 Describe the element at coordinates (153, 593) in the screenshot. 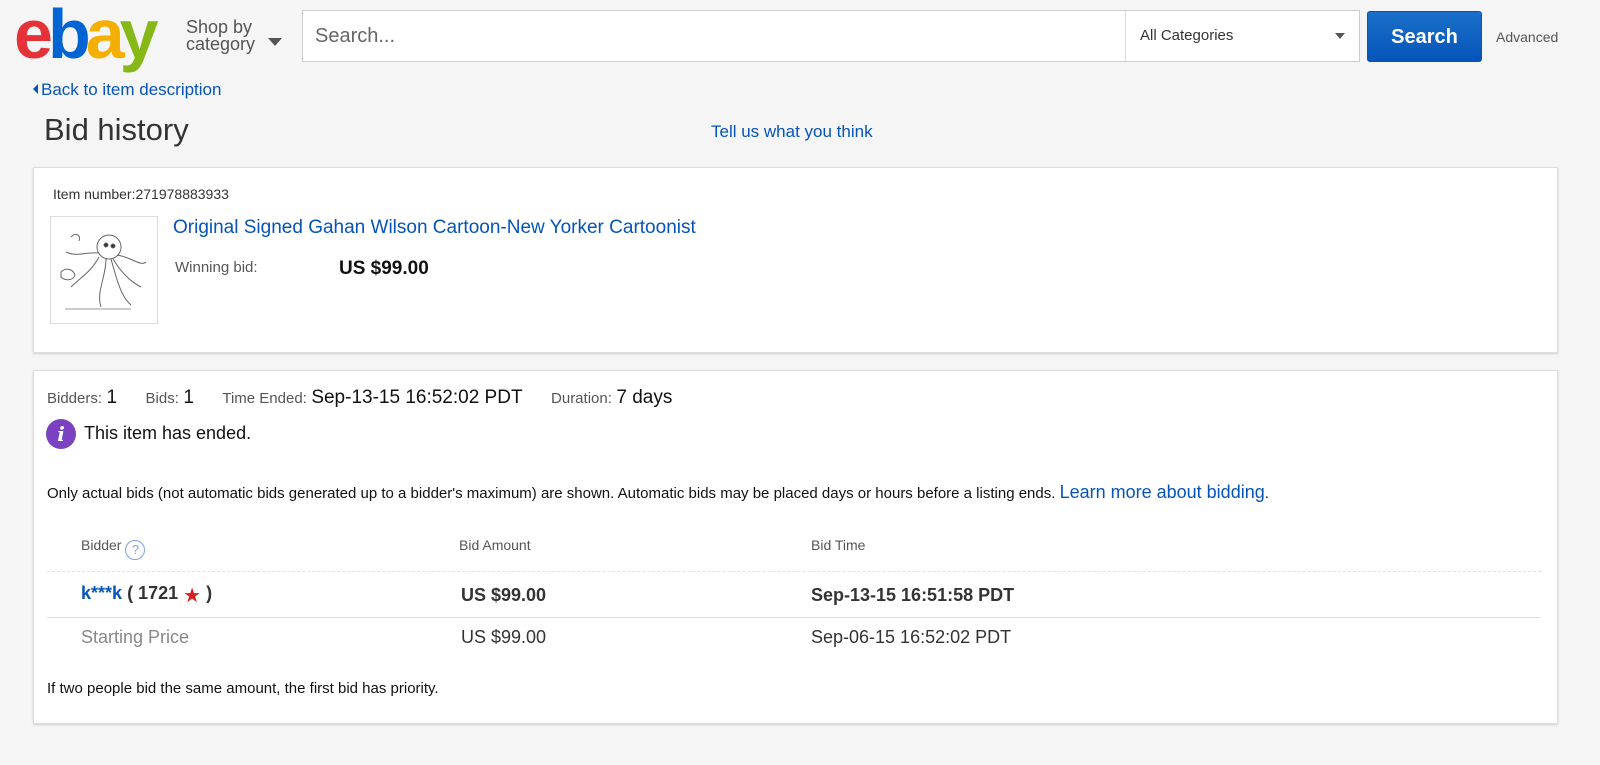

I see `bidder-feedback-score: ( 1721` at that location.